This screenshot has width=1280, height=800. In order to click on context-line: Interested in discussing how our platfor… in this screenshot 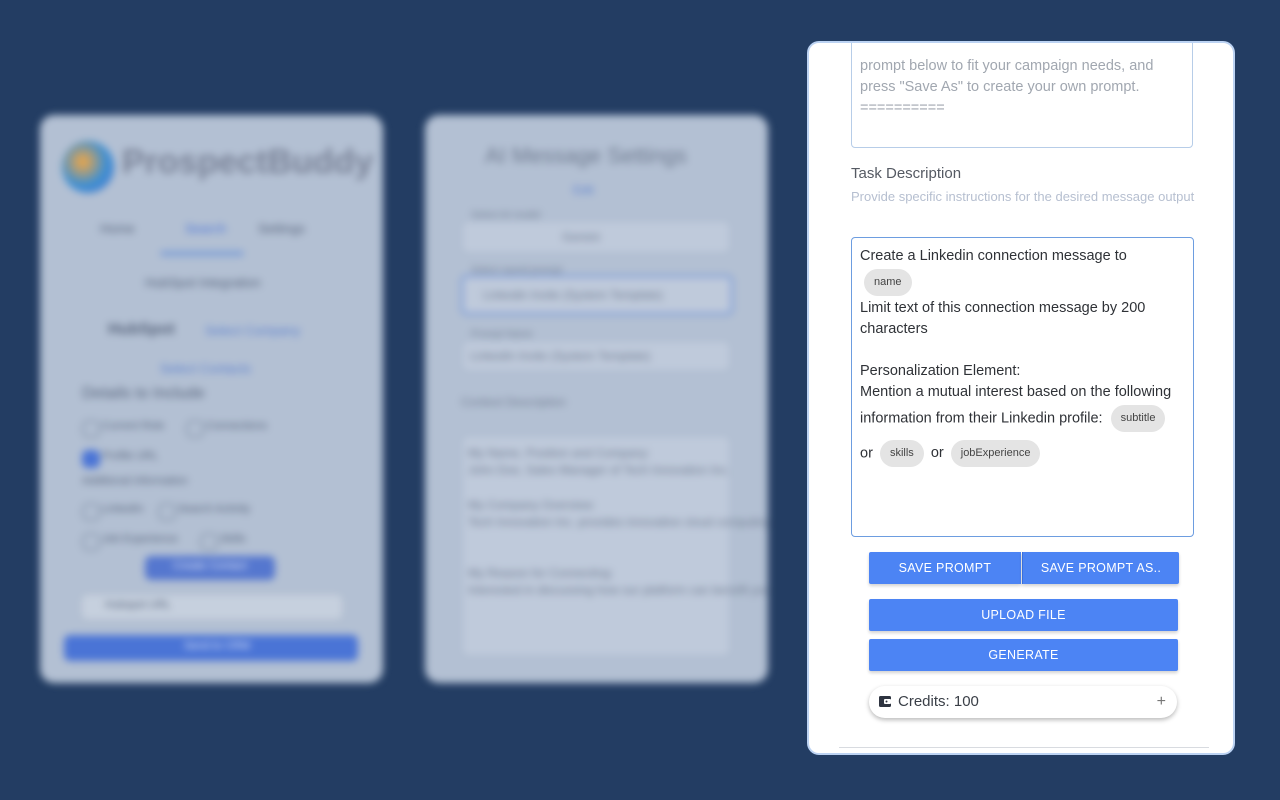, I will do `click(618, 590)`.